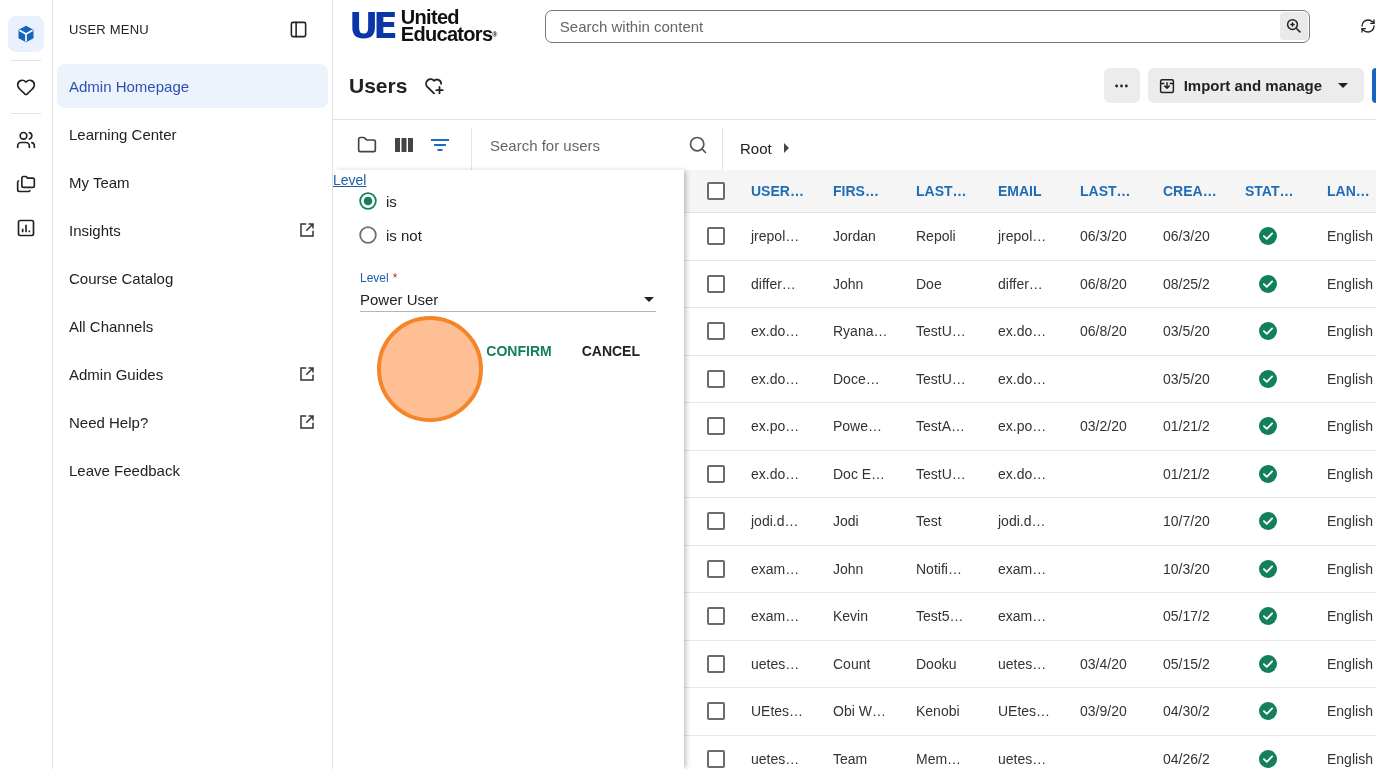  Describe the element at coordinates (756, 148) in the screenshot. I see `breadcrumb-link: Root` at that location.